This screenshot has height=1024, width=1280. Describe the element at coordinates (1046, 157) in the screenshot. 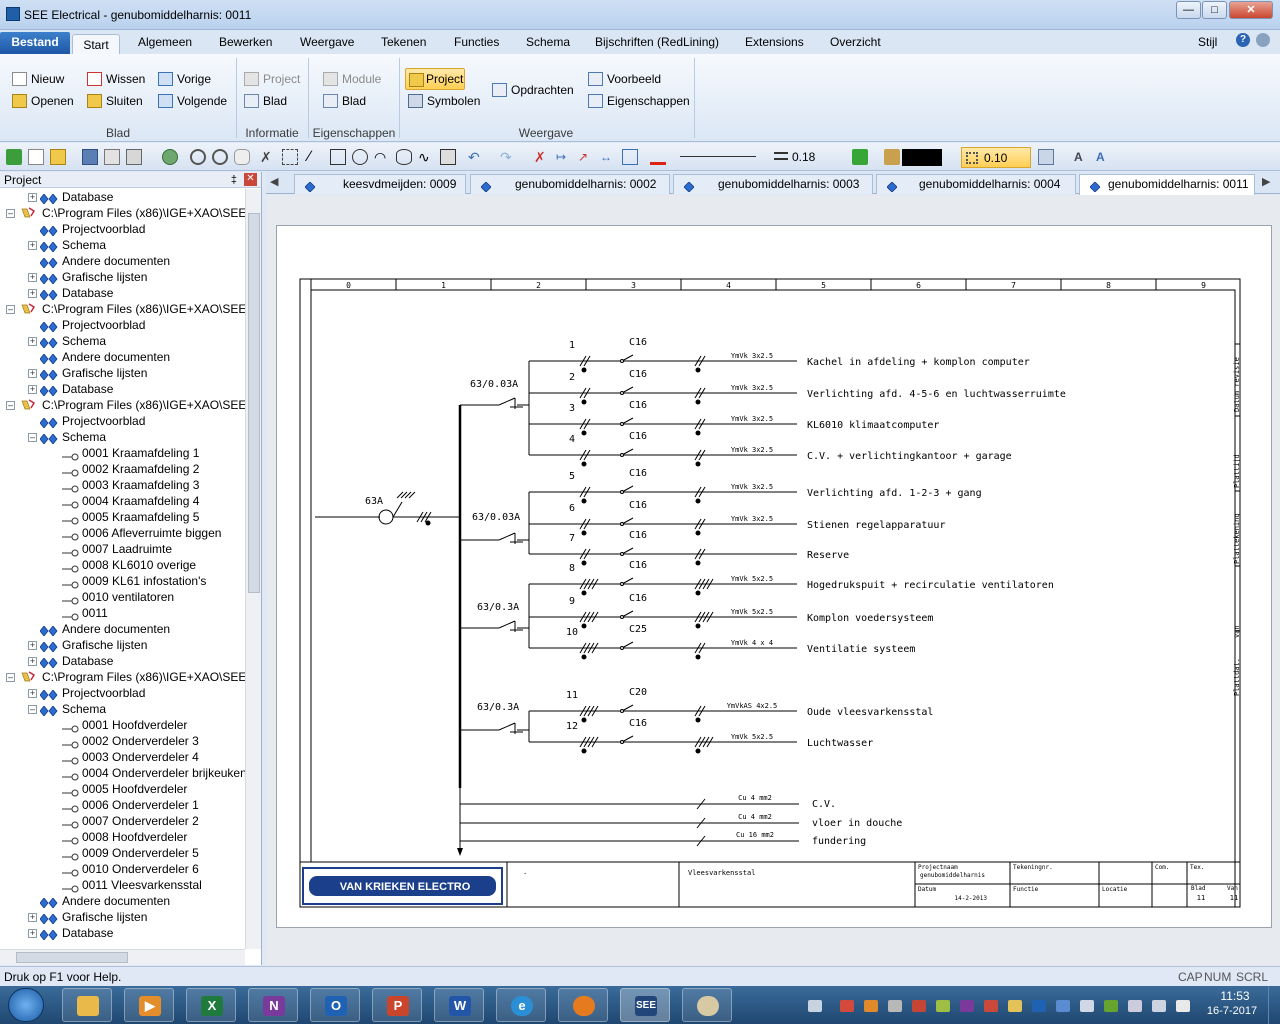

I see `layers-icon` at that location.